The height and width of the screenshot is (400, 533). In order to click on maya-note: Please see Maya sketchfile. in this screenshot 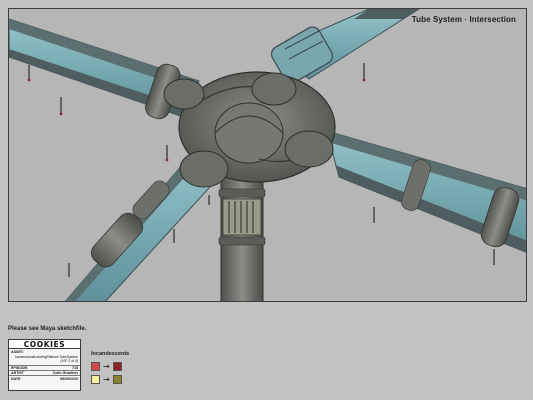, I will do `click(47, 329)`.